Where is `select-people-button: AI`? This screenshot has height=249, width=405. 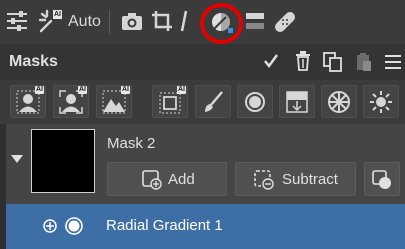 select-people-button: AI is located at coordinates (71, 101).